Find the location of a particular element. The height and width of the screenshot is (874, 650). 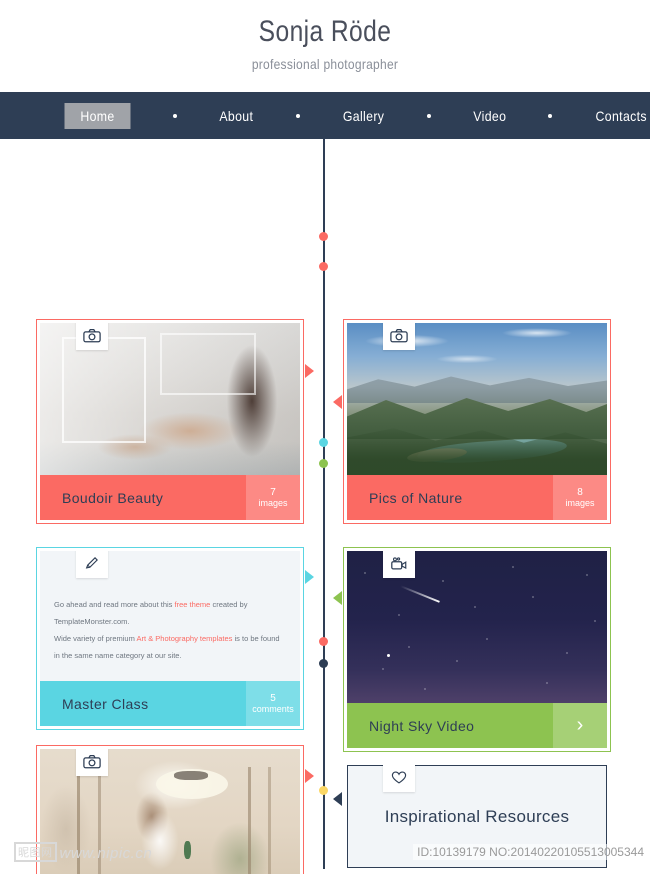

pointer-nature is located at coordinates (337, 402).